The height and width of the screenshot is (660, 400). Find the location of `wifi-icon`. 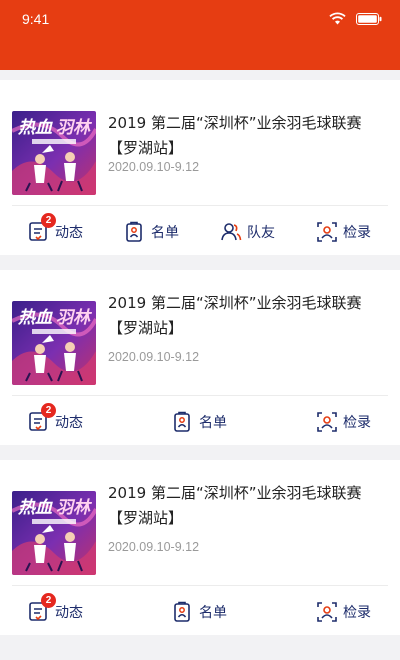

wifi-icon is located at coordinates (337, 18).